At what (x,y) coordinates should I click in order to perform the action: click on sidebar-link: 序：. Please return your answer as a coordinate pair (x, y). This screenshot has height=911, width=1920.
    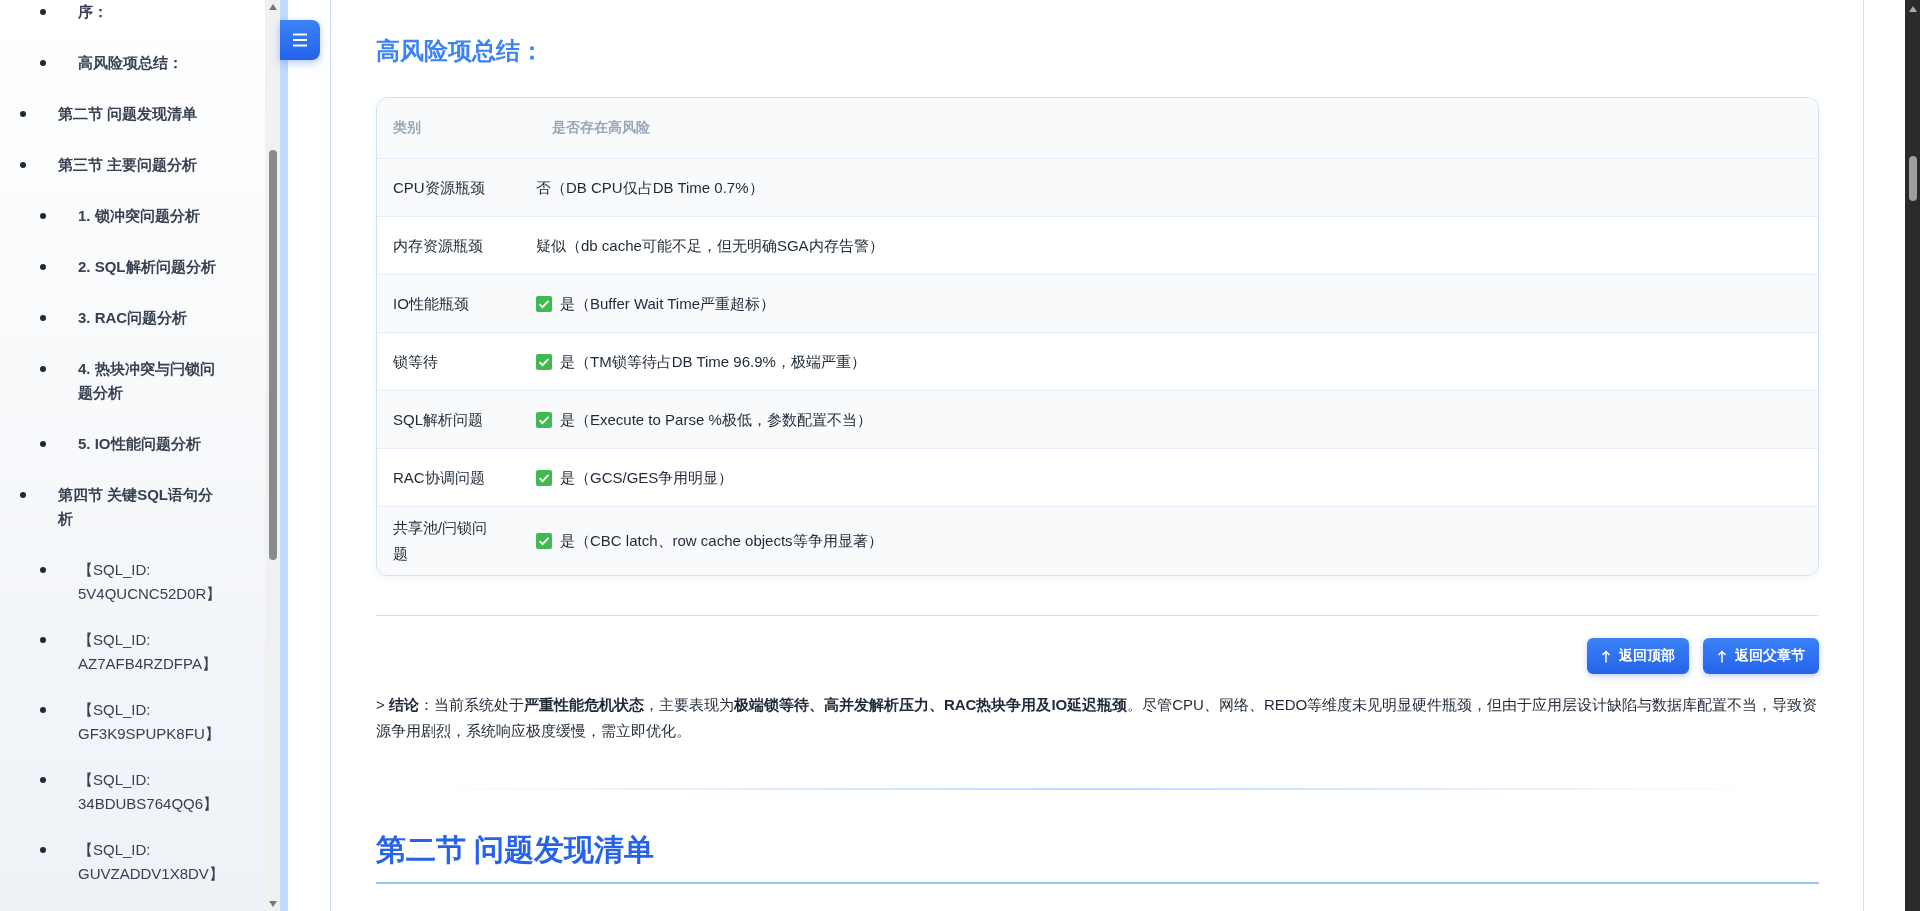
    Looking at the image, I should click on (153, 12).